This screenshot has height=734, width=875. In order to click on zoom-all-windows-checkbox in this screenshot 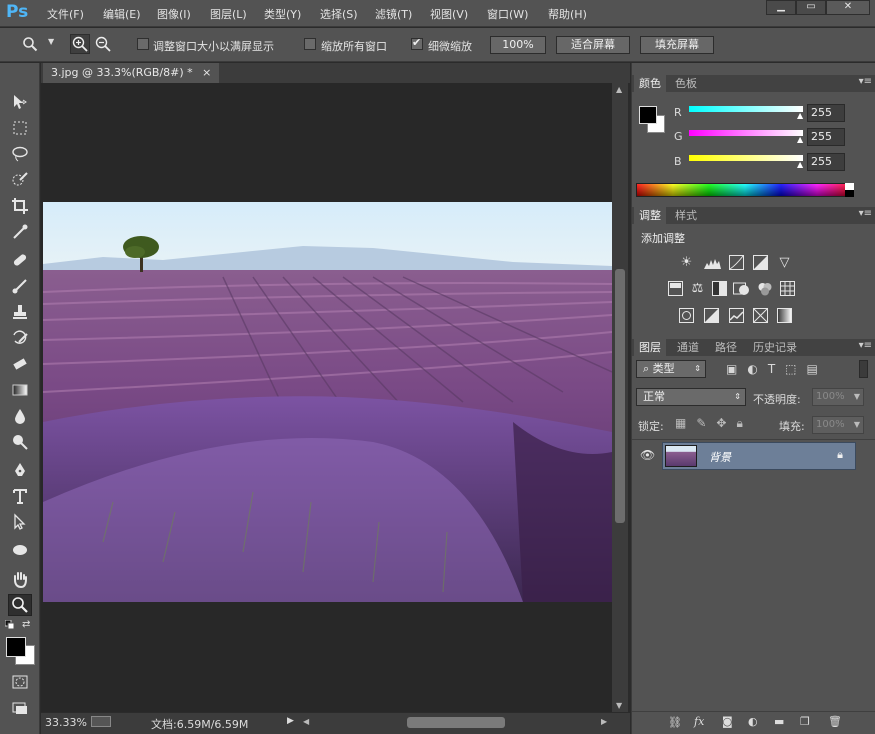, I will do `click(310, 44)`.